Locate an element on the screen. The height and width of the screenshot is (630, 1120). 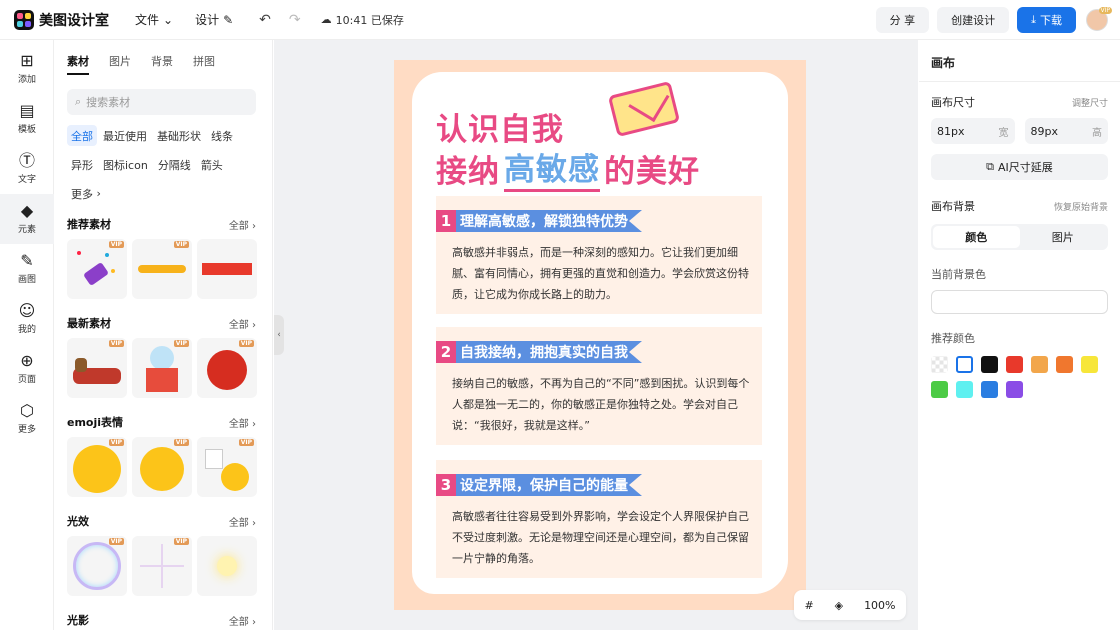
rail-label: 页面 is located at coordinates (26, 380).